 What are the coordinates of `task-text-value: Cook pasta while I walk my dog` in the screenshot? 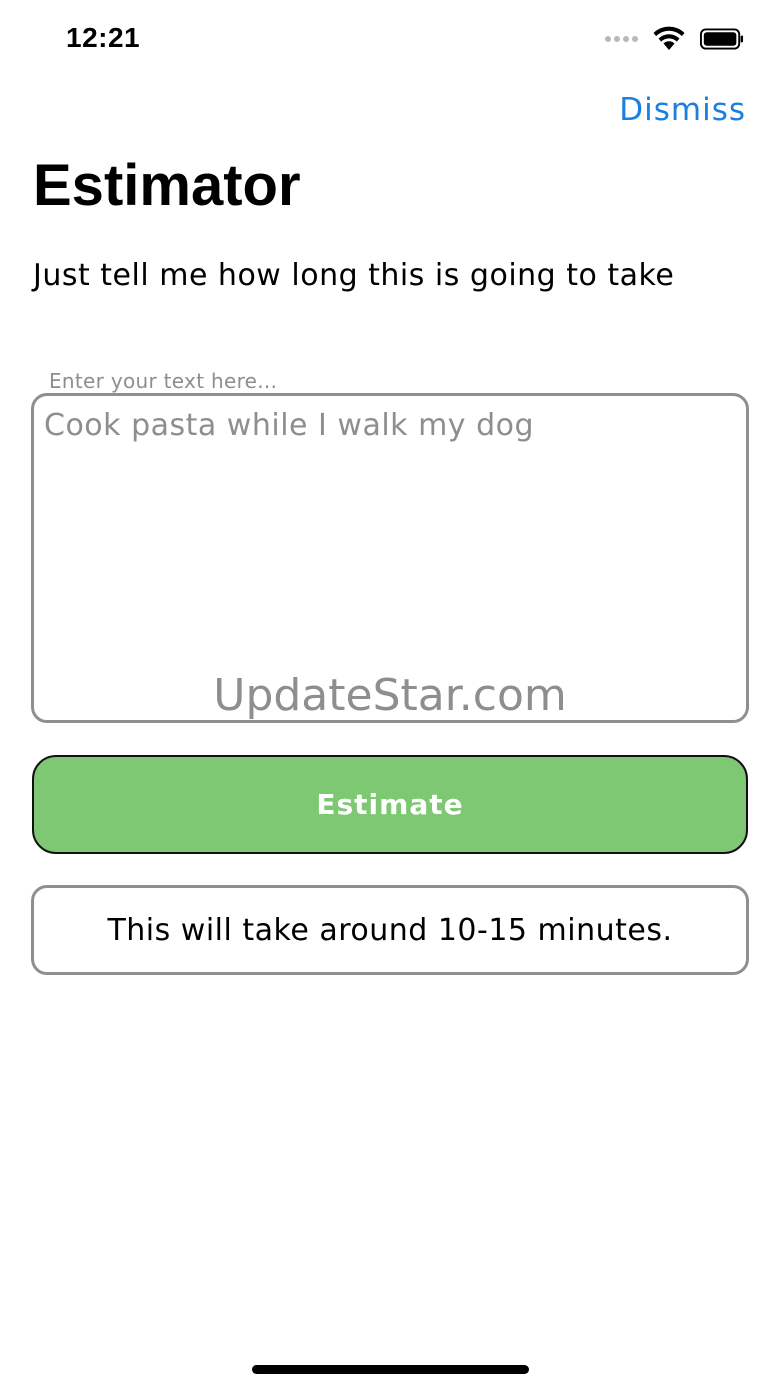 It's located at (289, 425).